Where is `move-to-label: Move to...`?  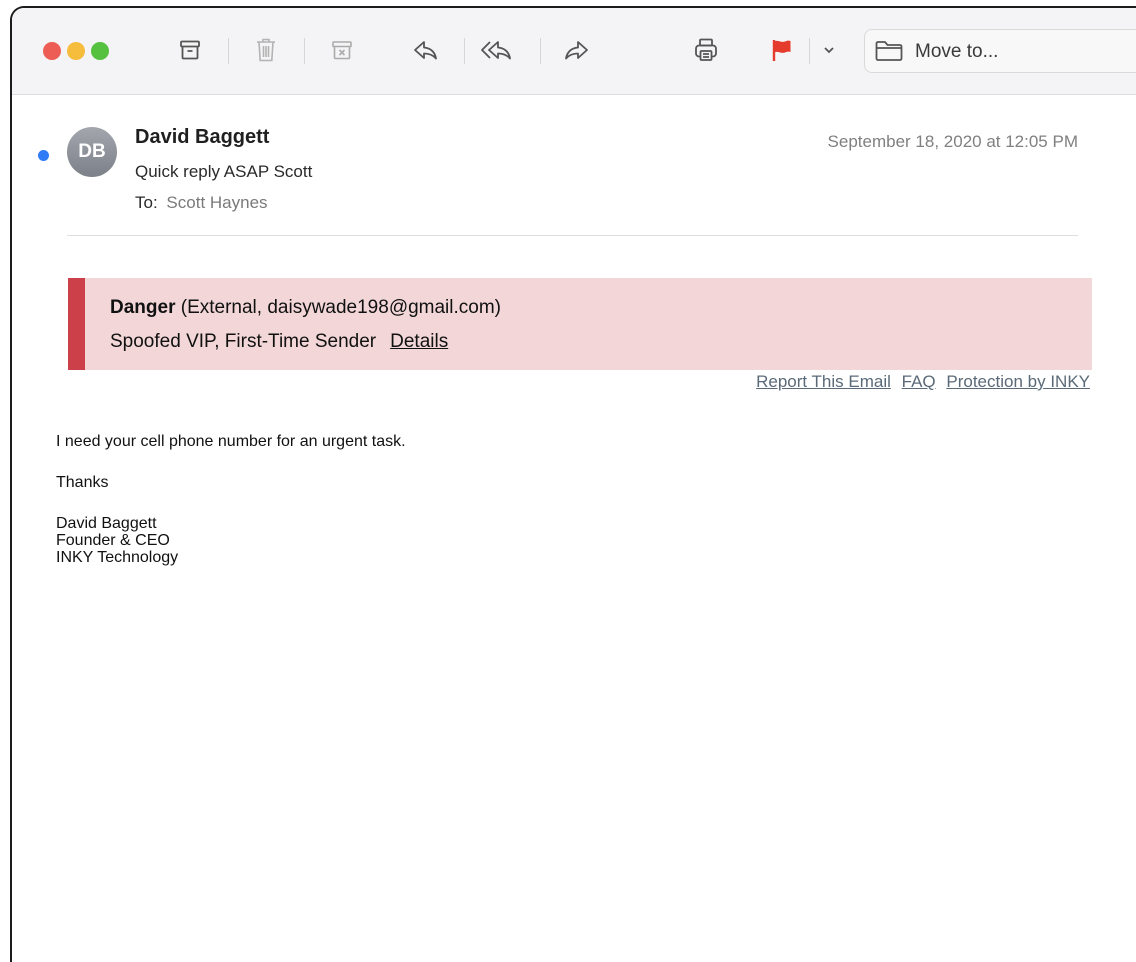
move-to-label: Move to... is located at coordinates (957, 51).